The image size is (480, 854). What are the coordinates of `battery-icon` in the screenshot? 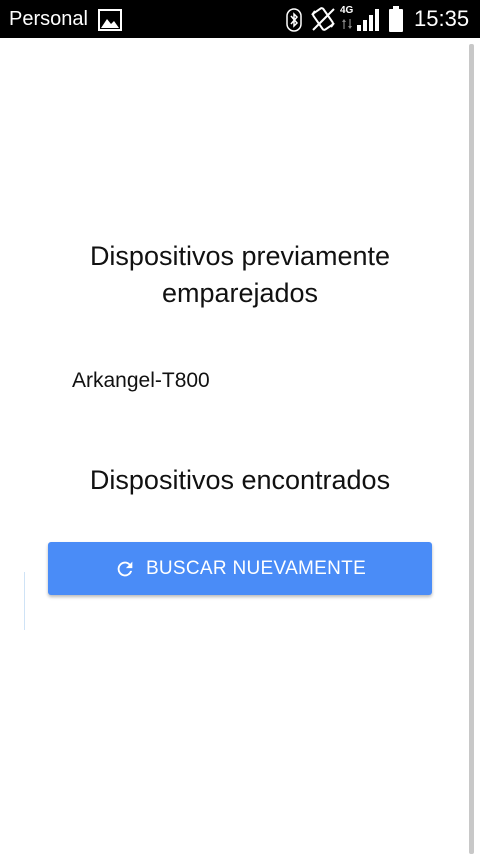 It's located at (396, 19).